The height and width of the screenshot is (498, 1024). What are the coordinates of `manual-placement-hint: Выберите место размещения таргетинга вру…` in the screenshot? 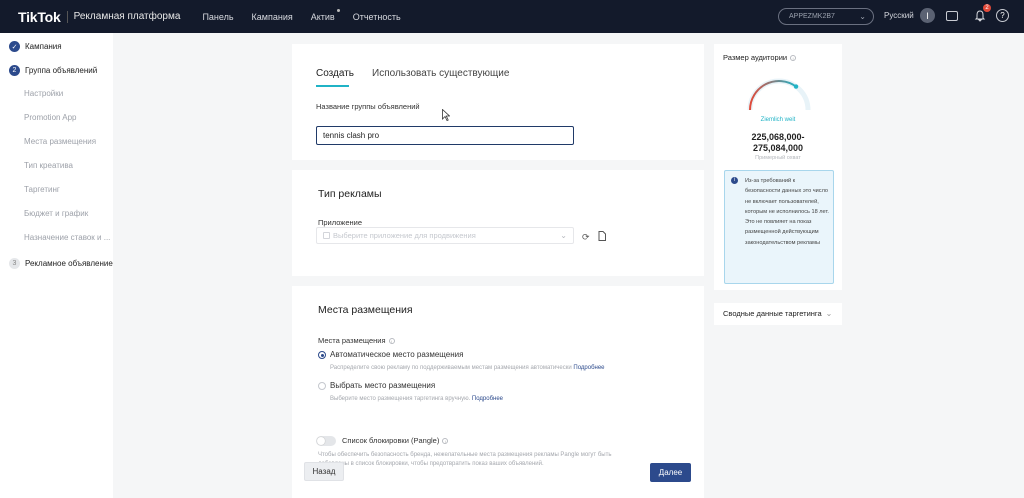 It's located at (416, 399).